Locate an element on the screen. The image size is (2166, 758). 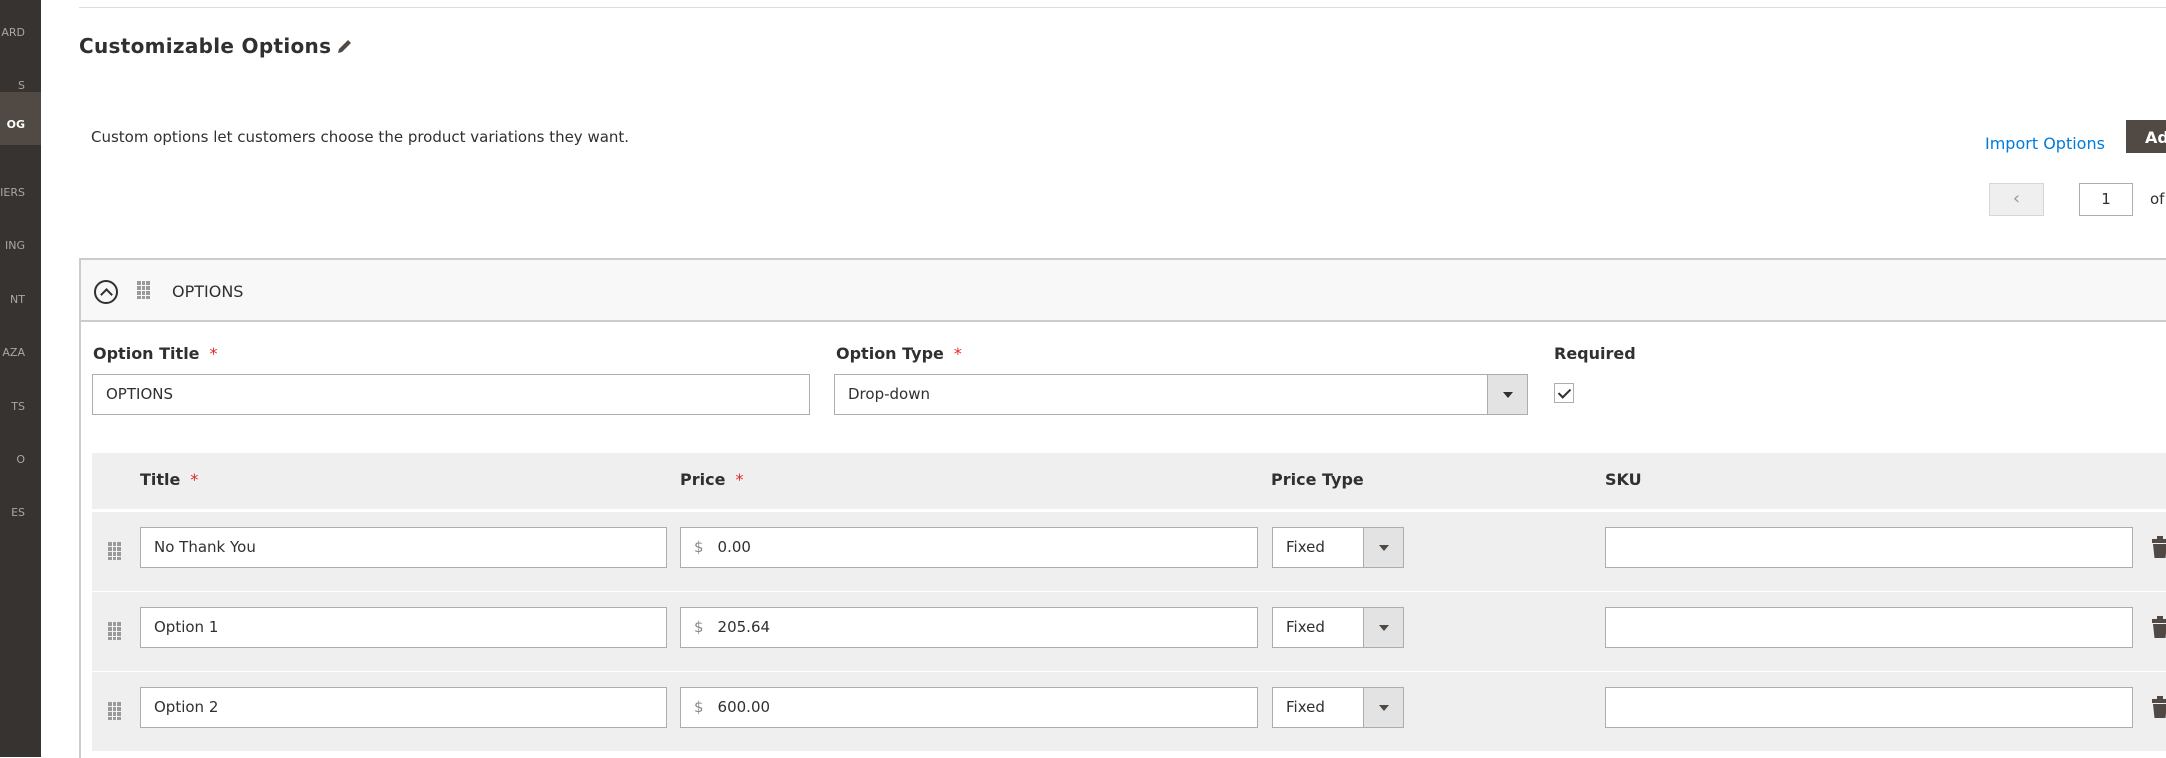
chevron-left-icon: ‹ is located at coordinates (2016, 198).